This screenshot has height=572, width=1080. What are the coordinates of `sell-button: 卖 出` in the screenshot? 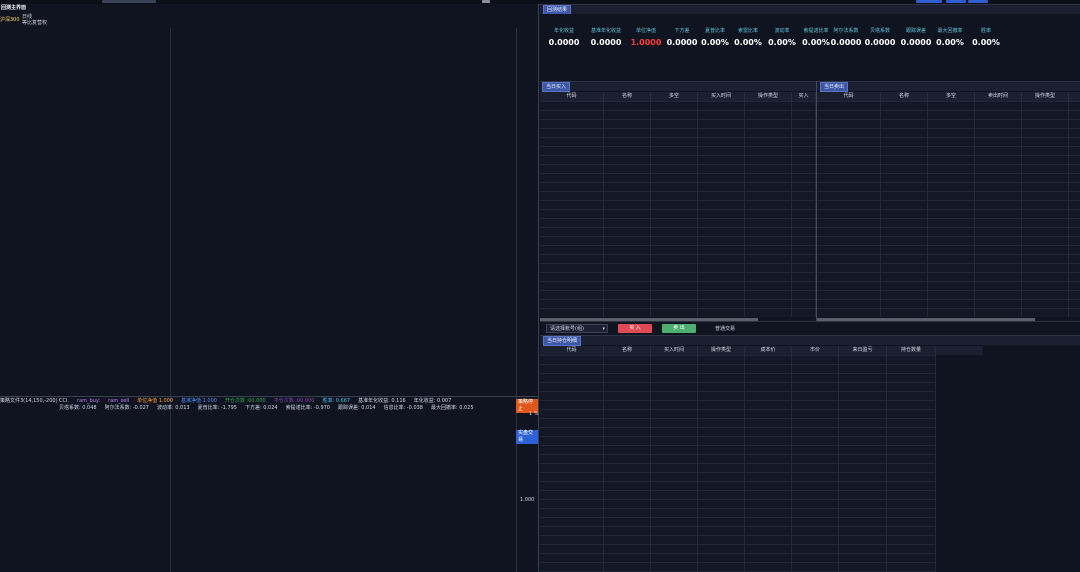 It's located at (679, 328).